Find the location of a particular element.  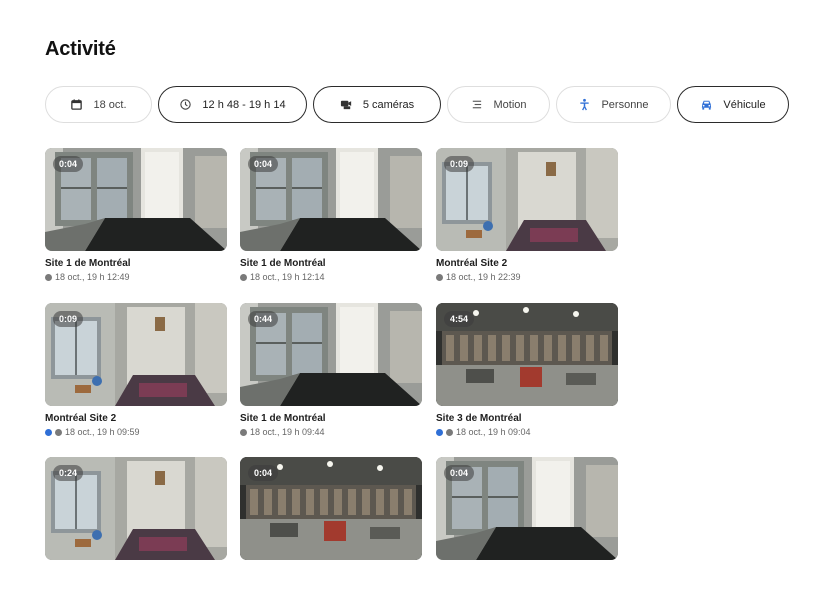

clip-card: 0:09 Montréal Site 2 18 oct., 19 h 09:59 is located at coordinates (136, 373).